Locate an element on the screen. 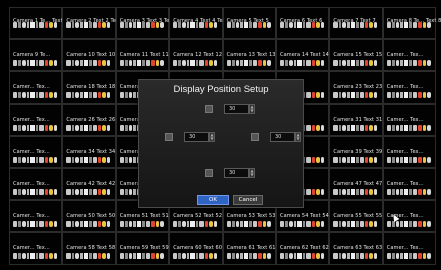 The height and width of the screenshot is (270, 441). camera-tile: Camera 10 Text 10 is located at coordinates (89, 55).